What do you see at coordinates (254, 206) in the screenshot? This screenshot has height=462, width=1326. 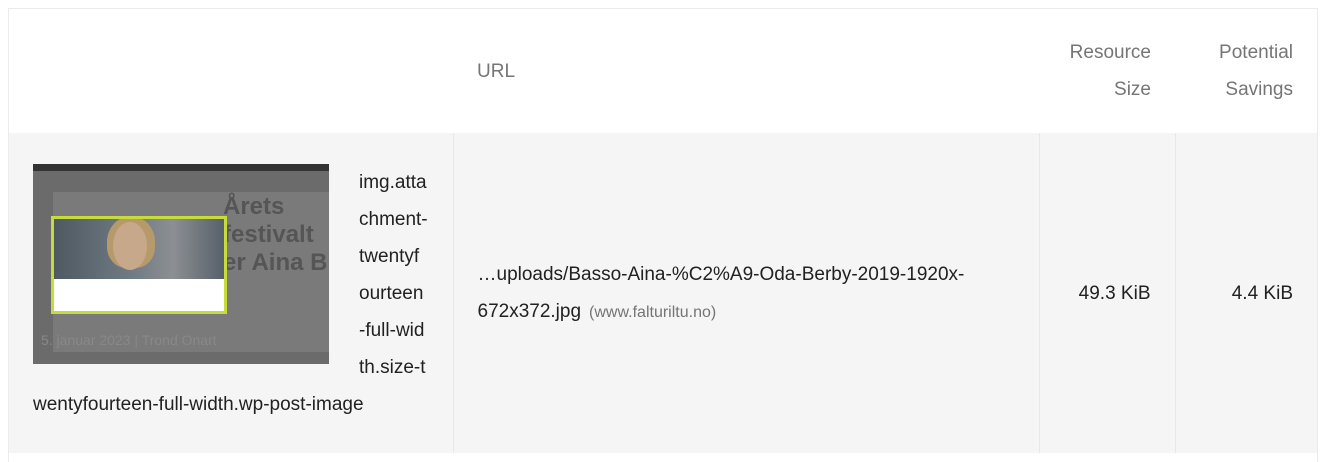 I see `thumbnail-title-line: Årets` at bounding box center [254, 206].